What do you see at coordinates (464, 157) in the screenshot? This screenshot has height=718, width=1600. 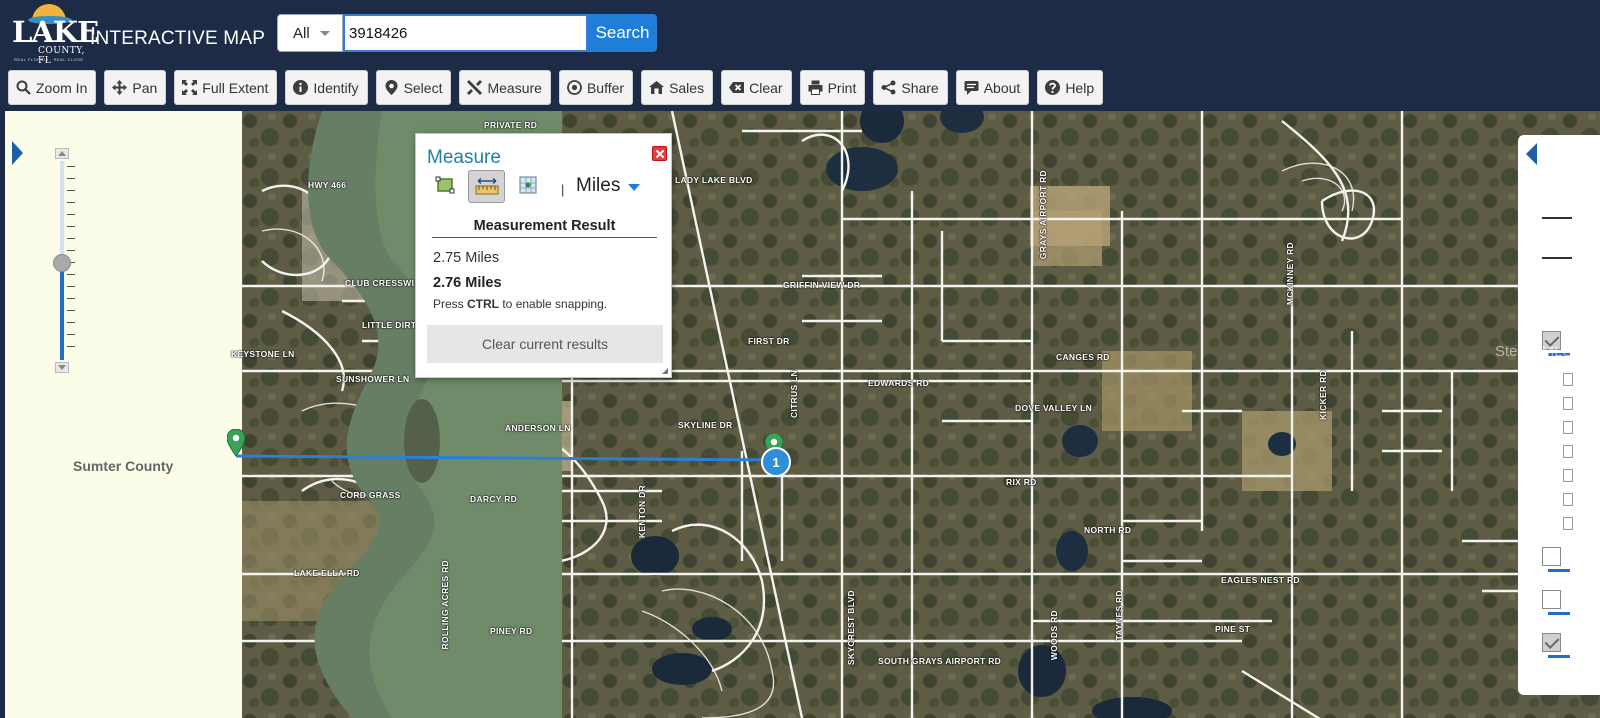 I see `measure-panel-title: Measure` at bounding box center [464, 157].